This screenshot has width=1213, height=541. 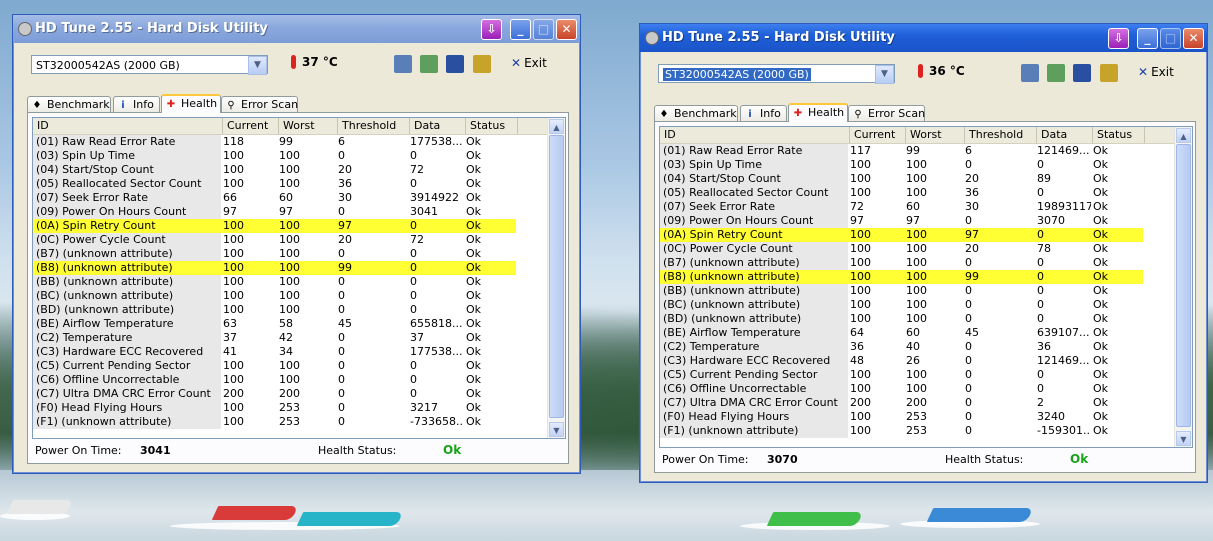 I want to click on cell-id: (07) Seek Error Rate, so click(x=754, y=207).